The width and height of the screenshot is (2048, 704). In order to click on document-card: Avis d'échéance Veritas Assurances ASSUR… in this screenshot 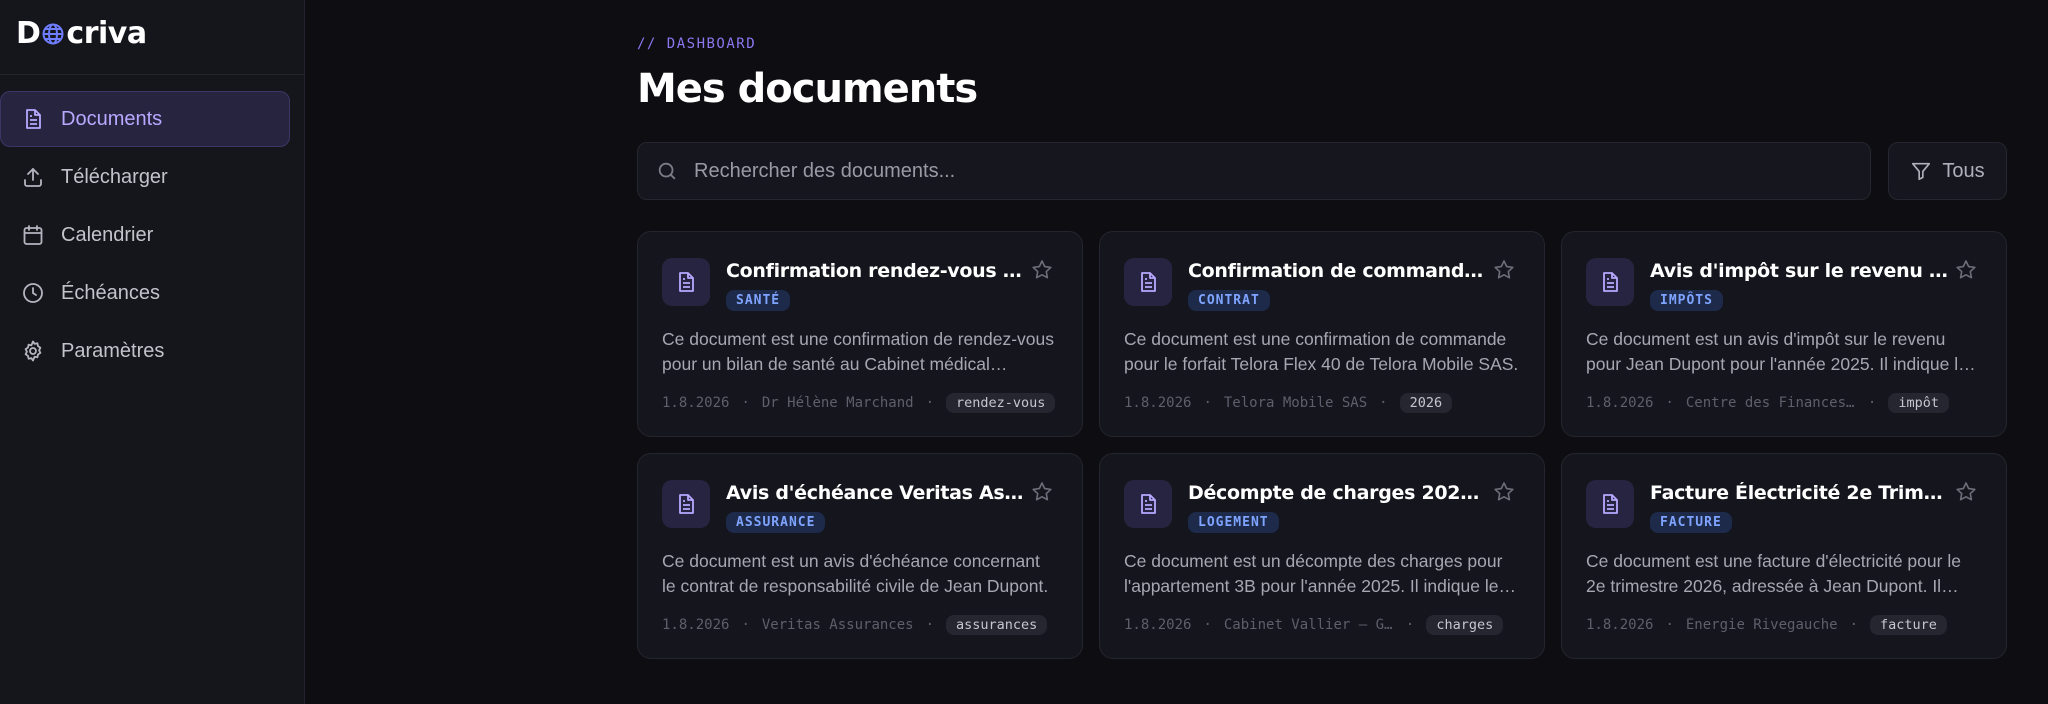, I will do `click(860, 556)`.